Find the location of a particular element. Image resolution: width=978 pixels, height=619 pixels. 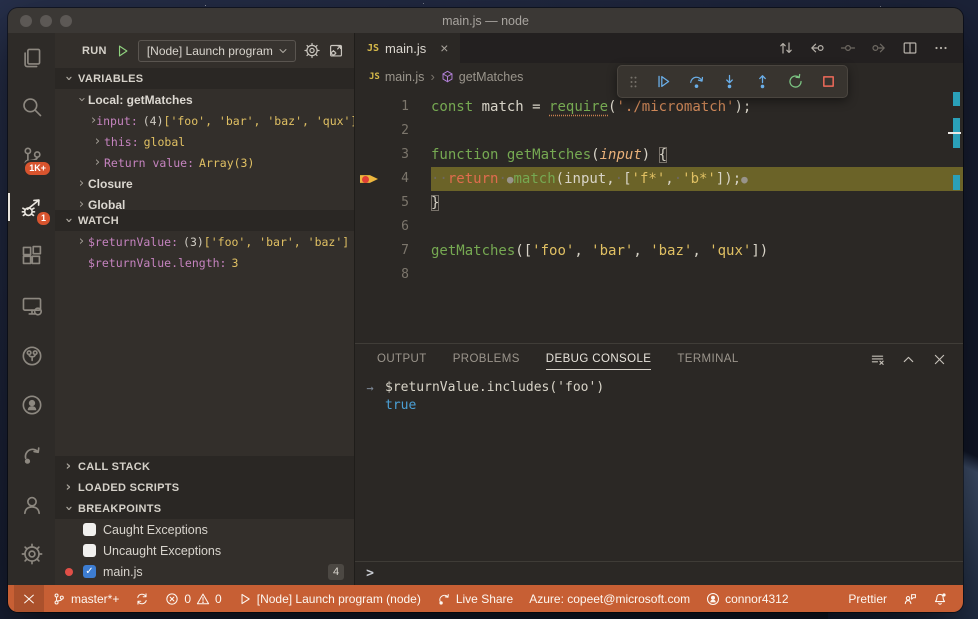

variable-row: › this: global is located at coordinates (204, 141).